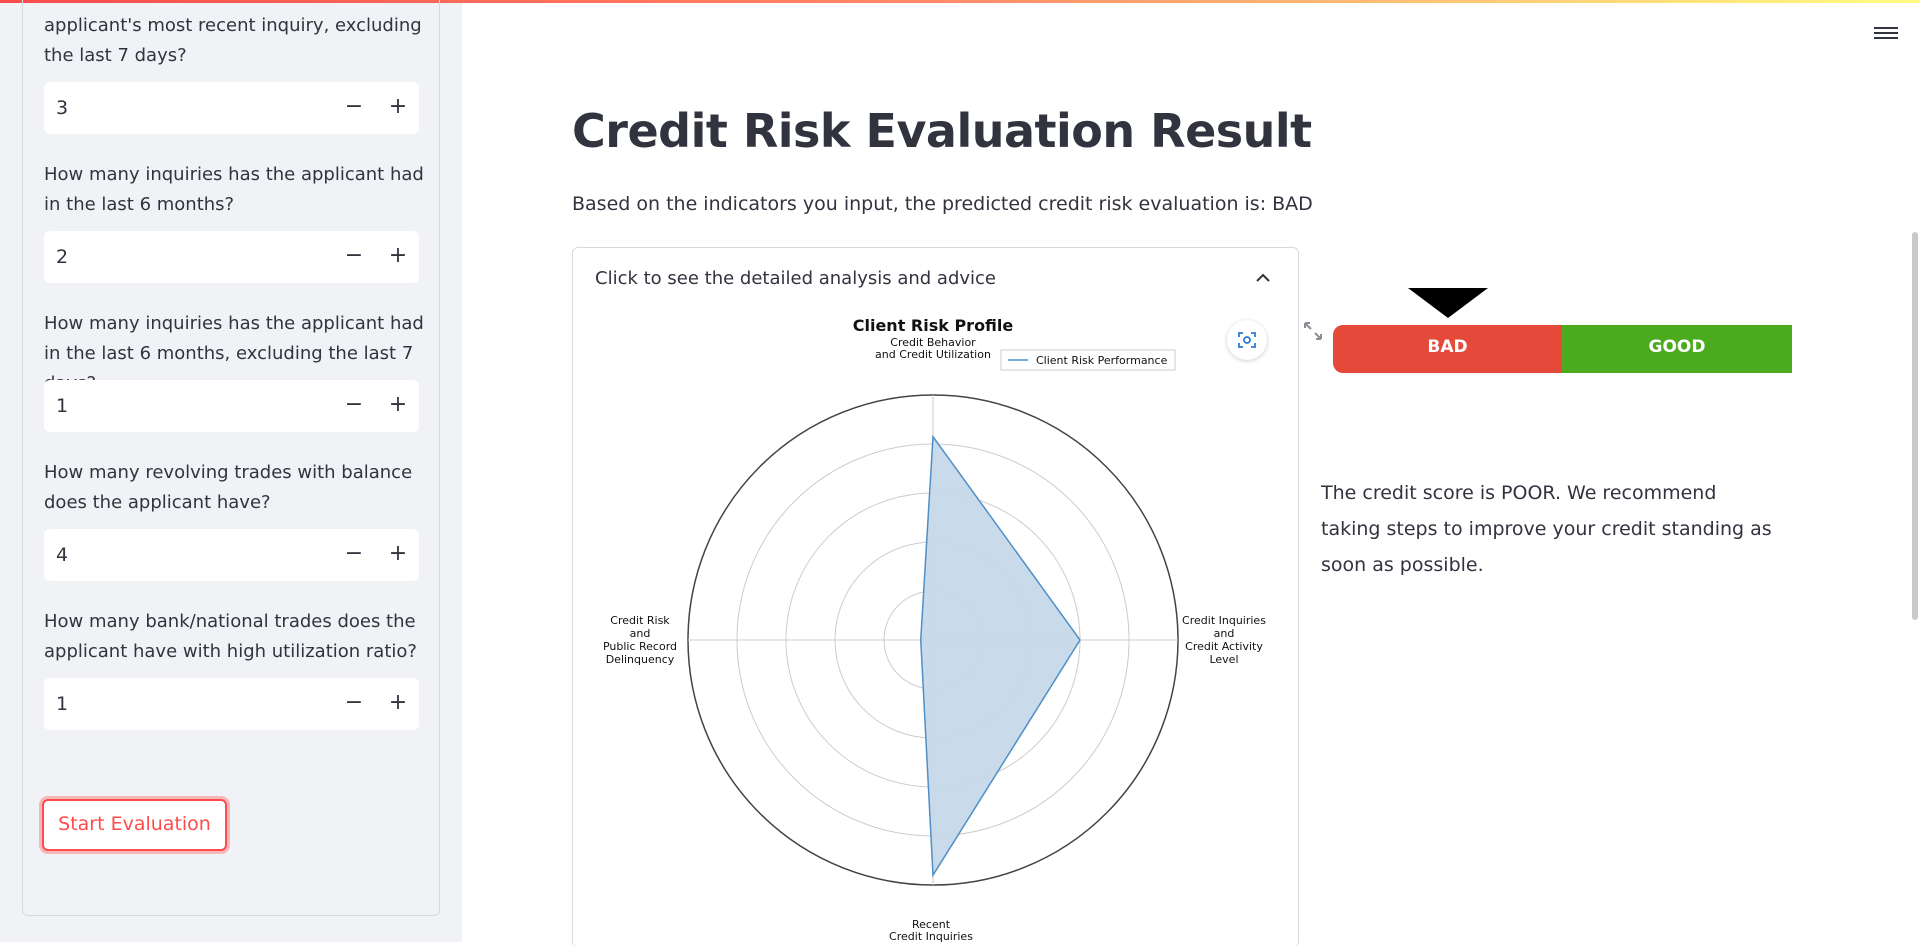 This screenshot has height=947, width=1920. What do you see at coordinates (231, 108) in the screenshot?
I see `number-input-1: 3 − +` at bounding box center [231, 108].